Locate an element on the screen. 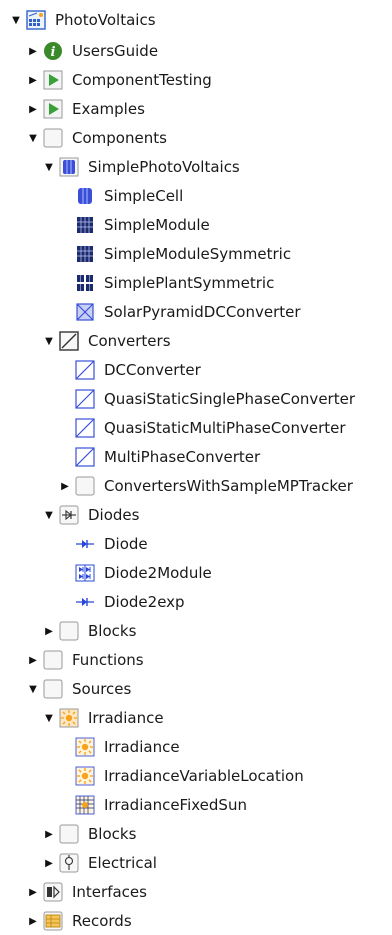 The height and width of the screenshot is (935, 392). sun-icon is located at coordinates (85, 747).